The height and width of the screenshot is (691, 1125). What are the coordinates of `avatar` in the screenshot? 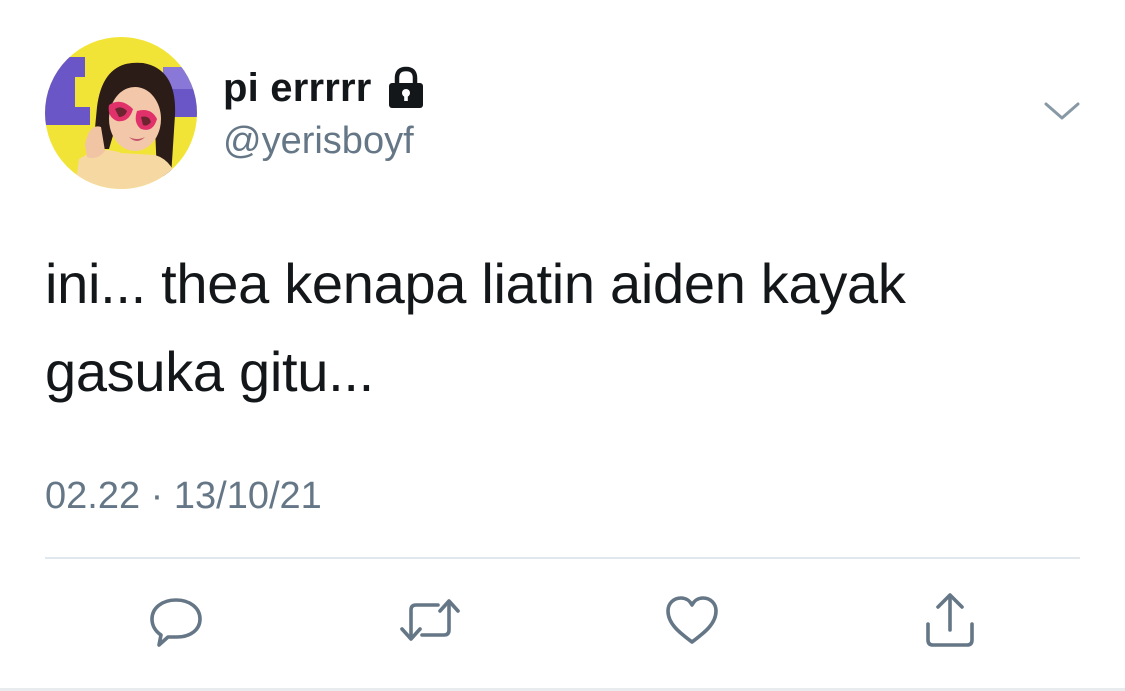 It's located at (121, 113).